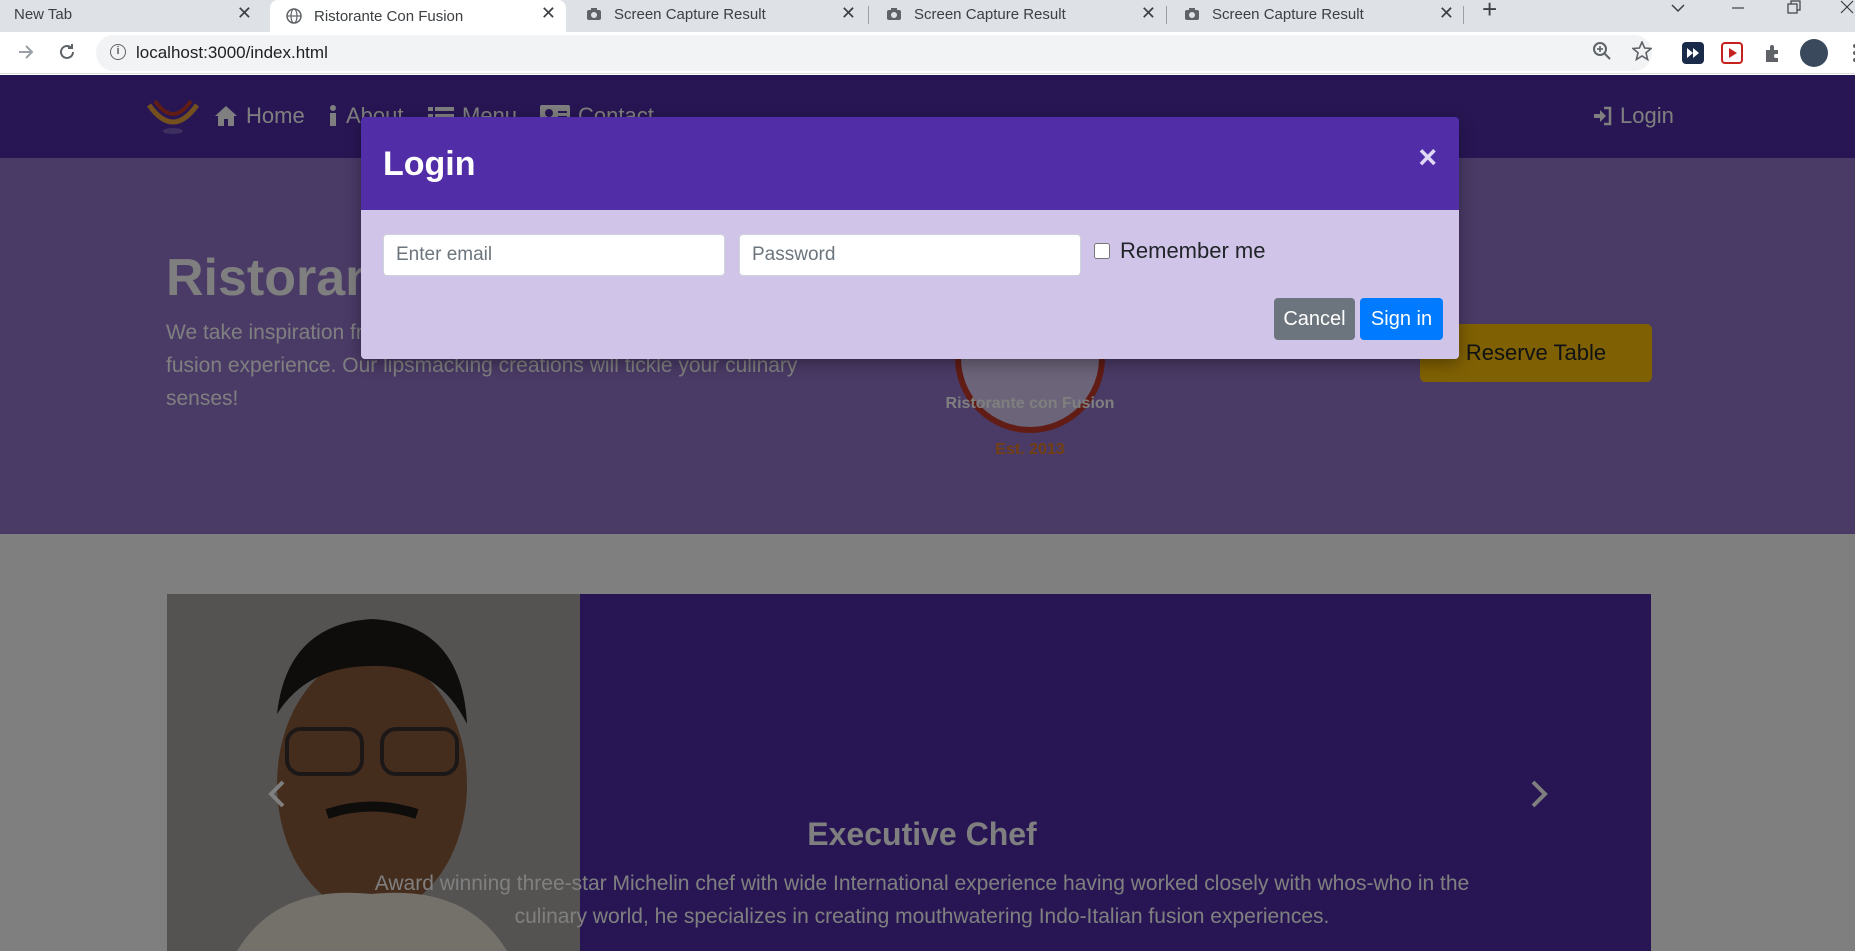  I want to click on extension-media-icon, so click(1693, 53).